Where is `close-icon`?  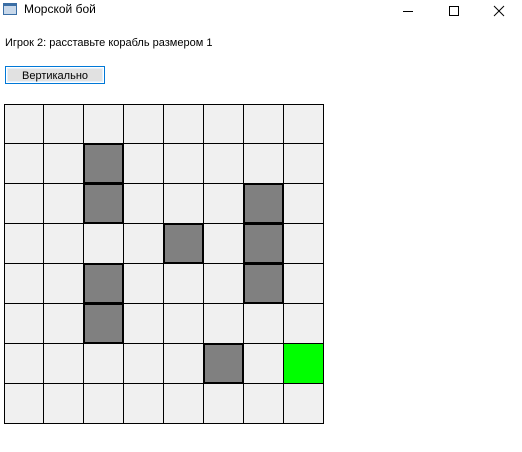 close-icon is located at coordinates (499, 11).